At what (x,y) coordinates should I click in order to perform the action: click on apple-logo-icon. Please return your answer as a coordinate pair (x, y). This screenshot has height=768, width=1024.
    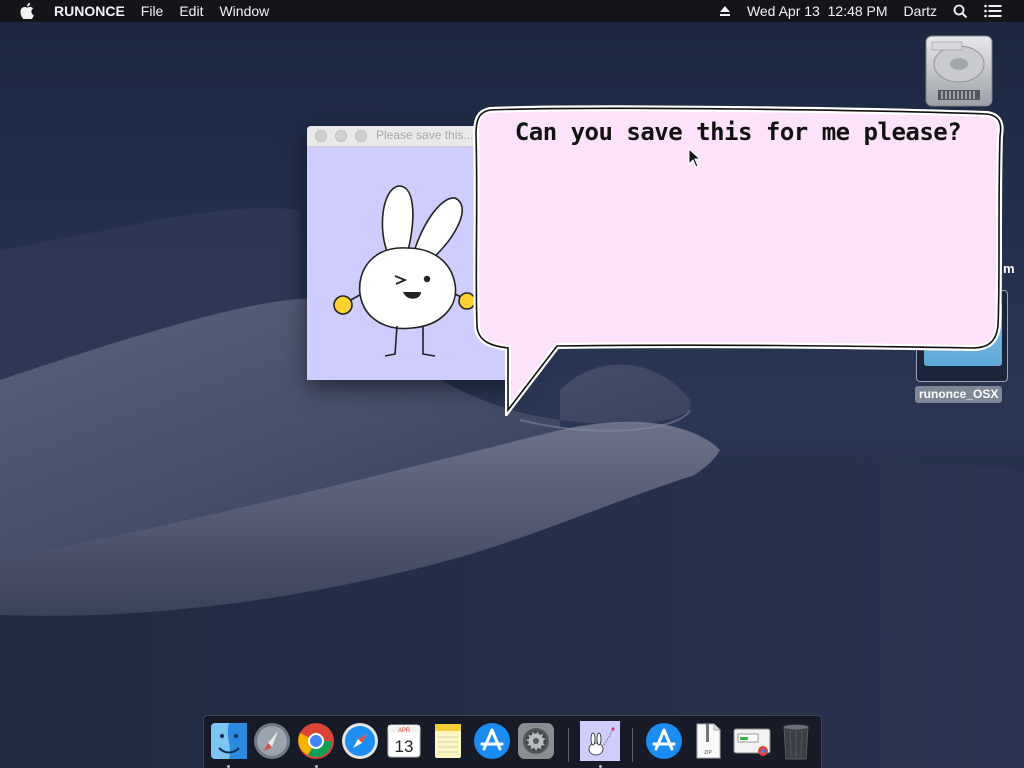
    Looking at the image, I should click on (23, 11).